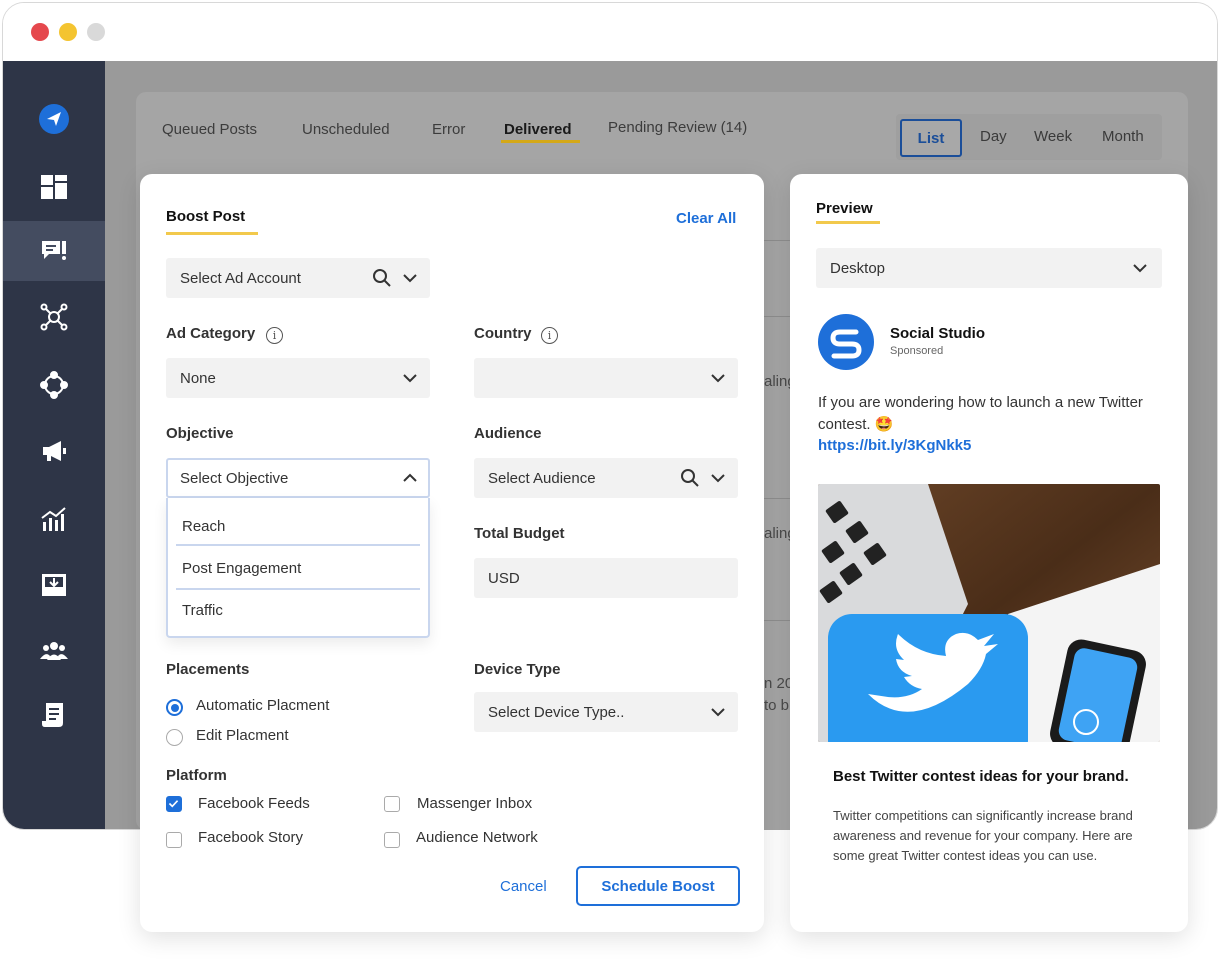 This screenshot has height=962, width=1220. What do you see at coordinates (410, 477) in the screenshot?
I see `chevron-up-icon` at bounding box center [410, 477].